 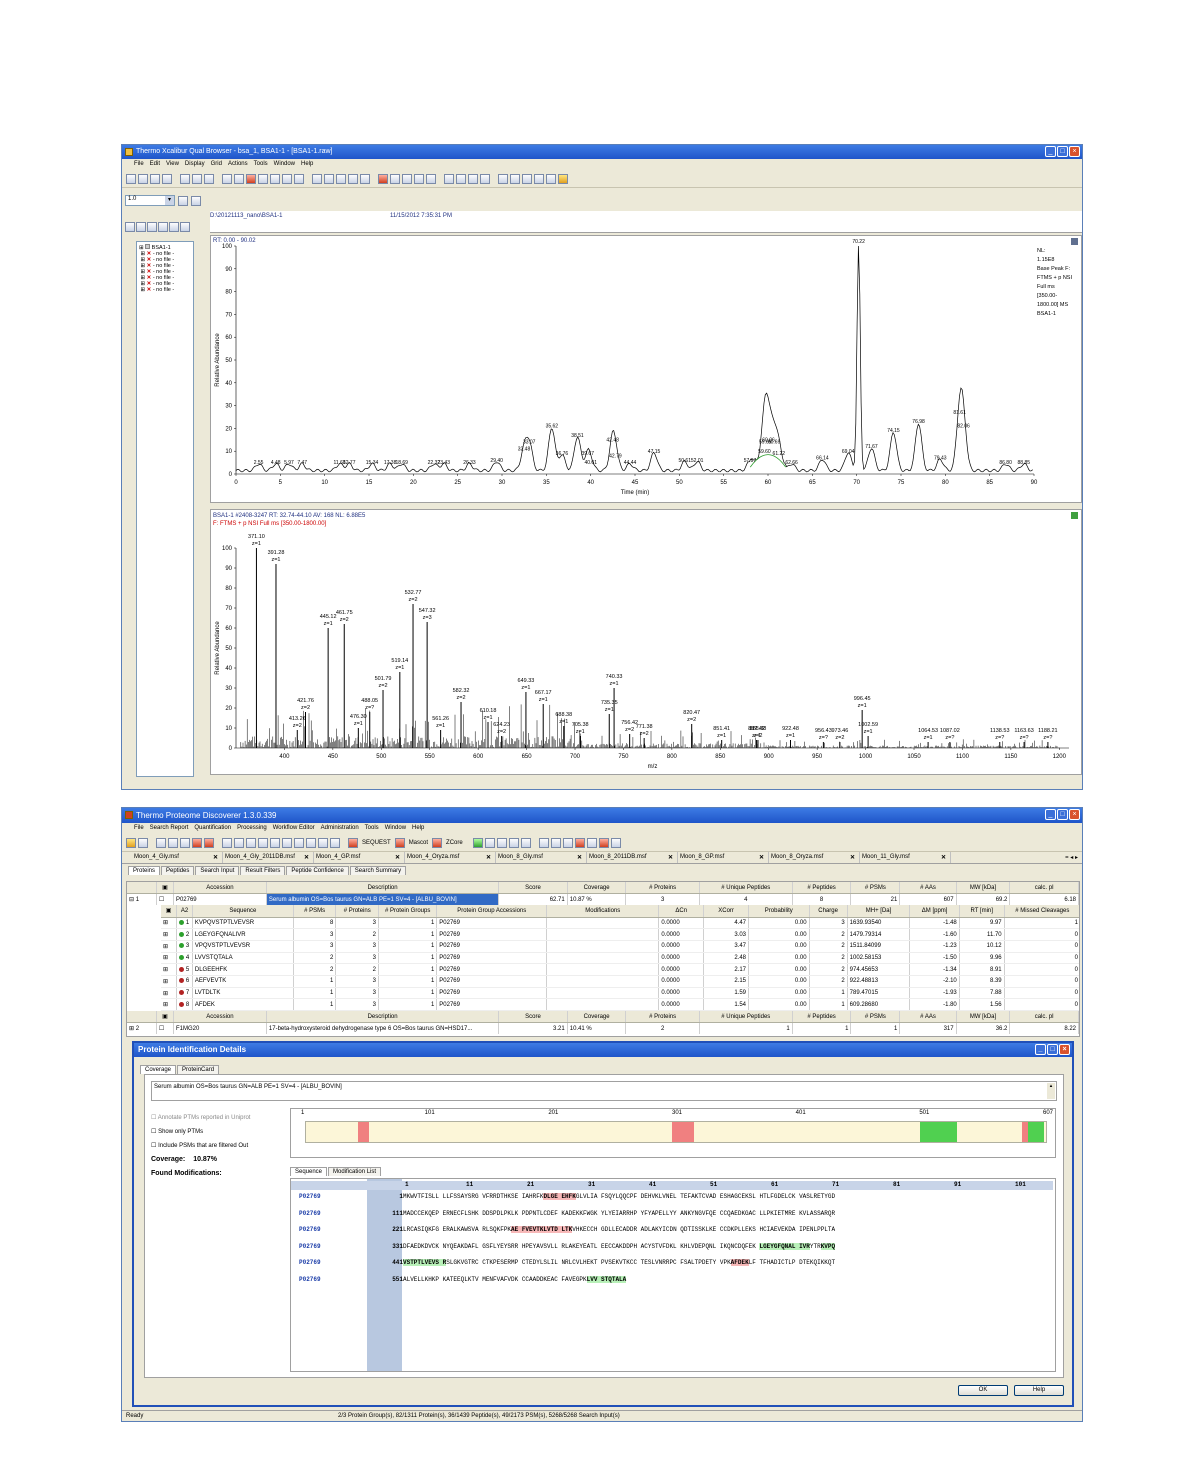 I want to click on col-description-2: Description, so click(x=383, y=1017).